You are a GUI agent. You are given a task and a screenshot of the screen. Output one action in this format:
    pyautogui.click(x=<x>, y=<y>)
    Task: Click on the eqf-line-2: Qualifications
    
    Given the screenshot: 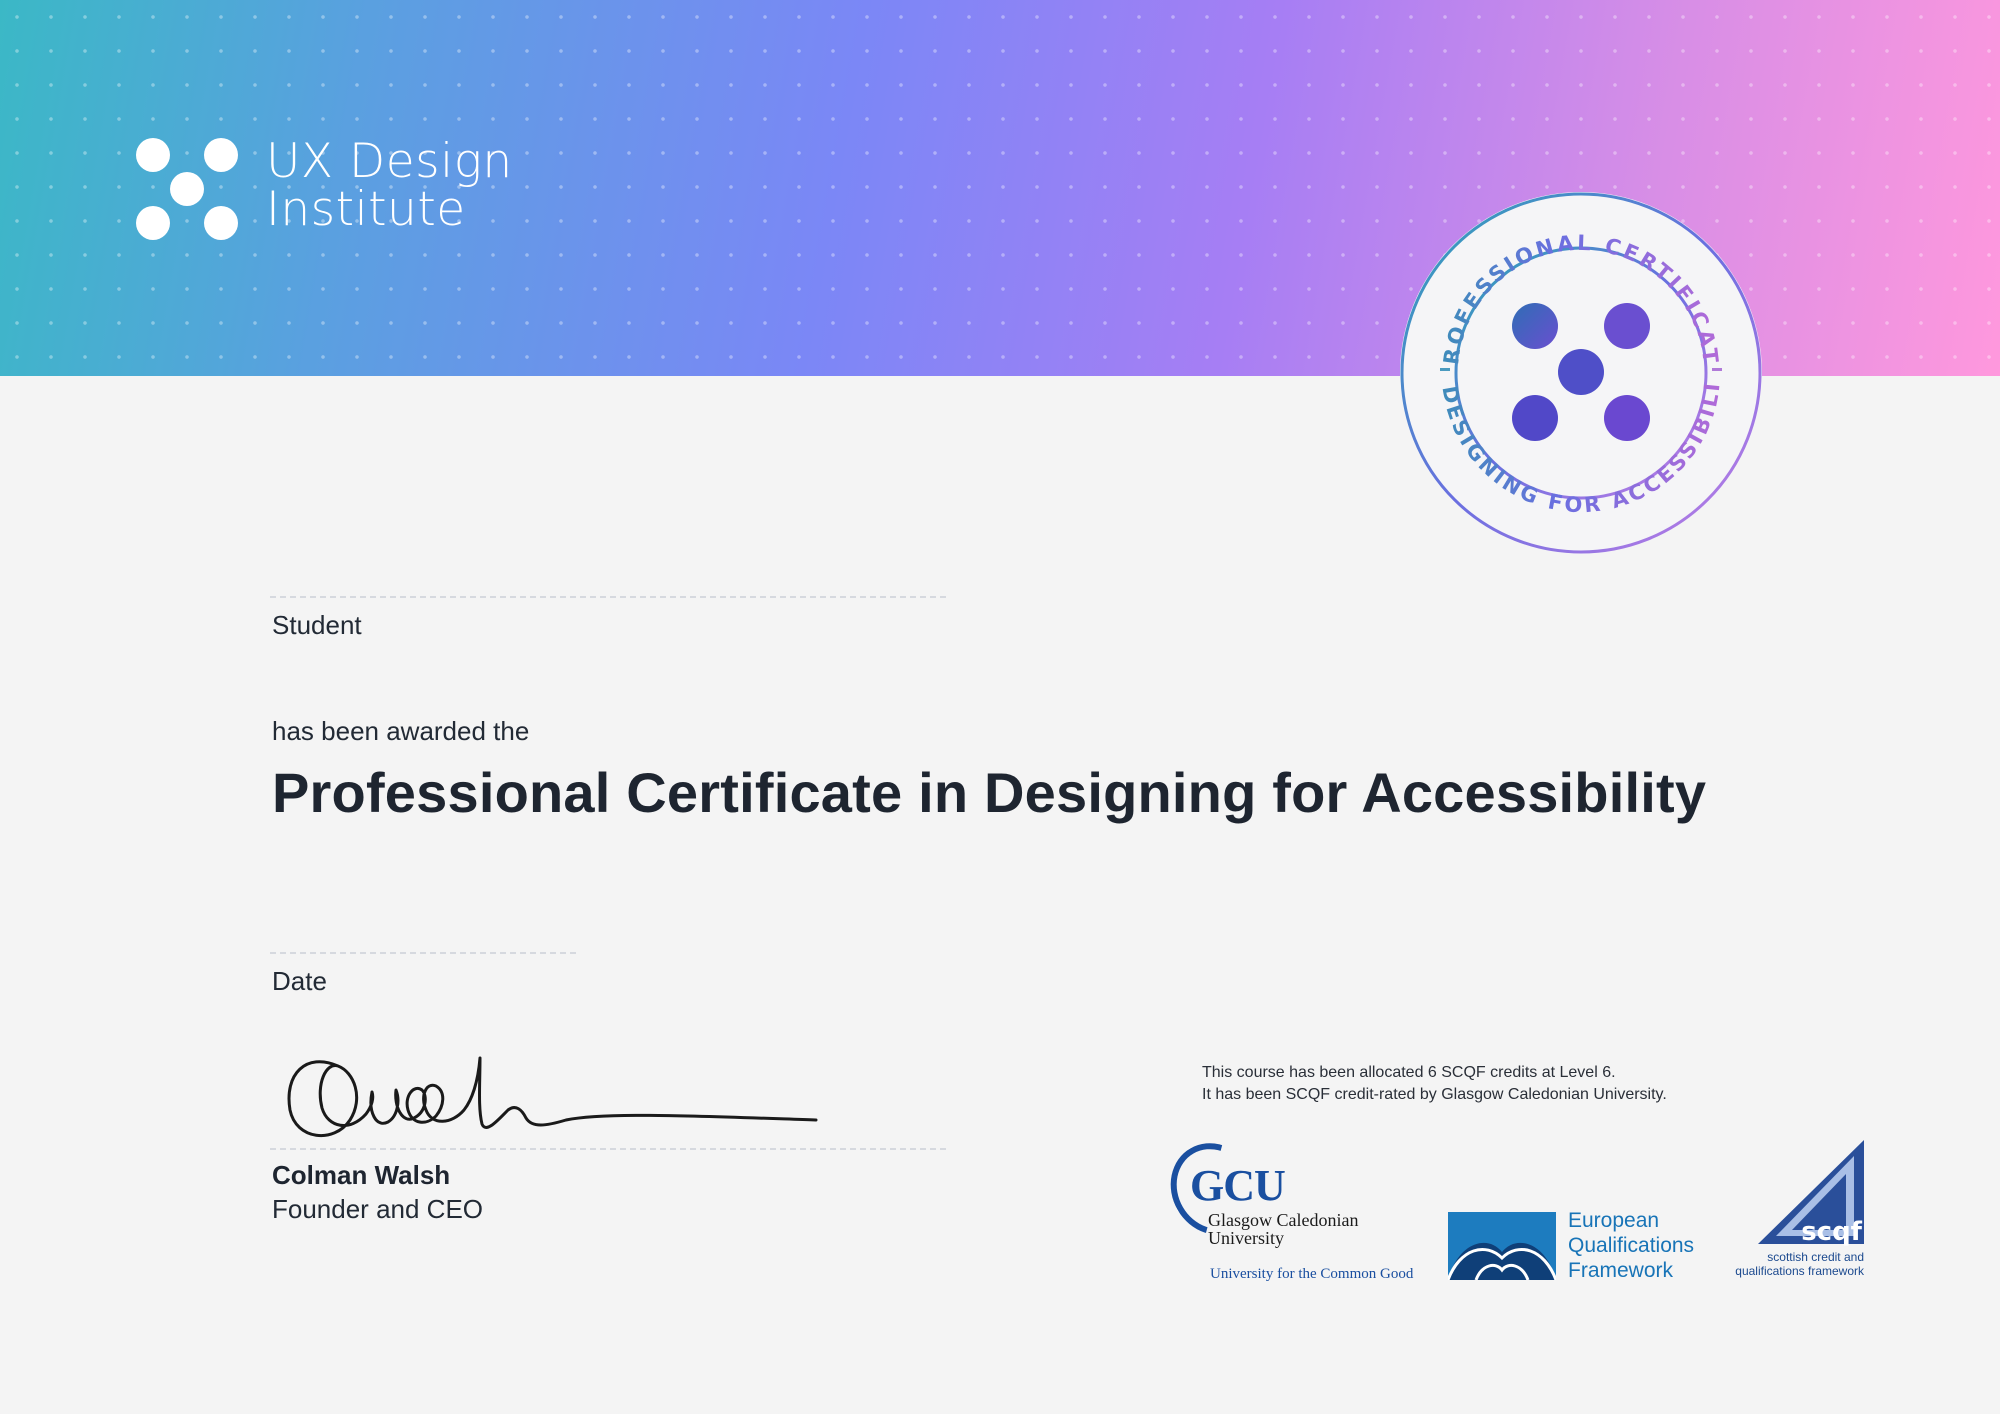 What is the action you would take?
    pyautogui.click(x=1631, y=1245)
    